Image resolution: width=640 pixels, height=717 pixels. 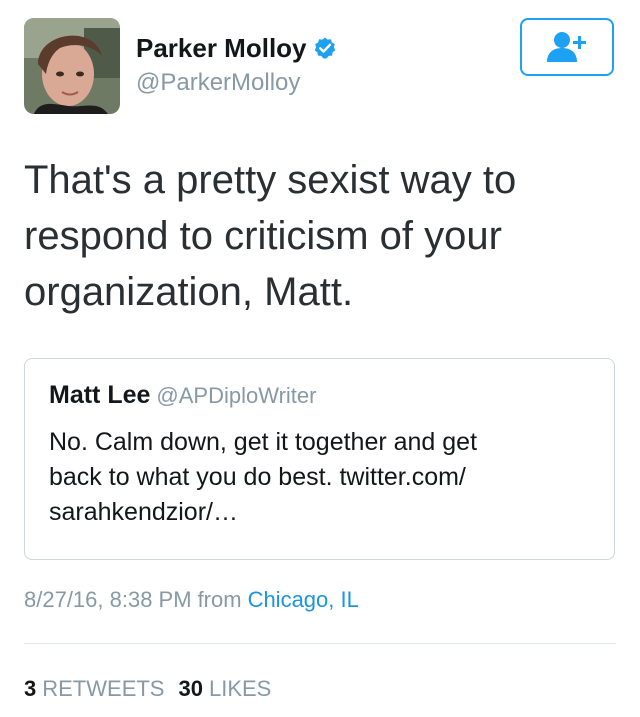 What do you see at coordinates (236, 395) in the screenshot?
I see `quoted-author-handle: @APDiploWriter` at bounding box center [236, 395].